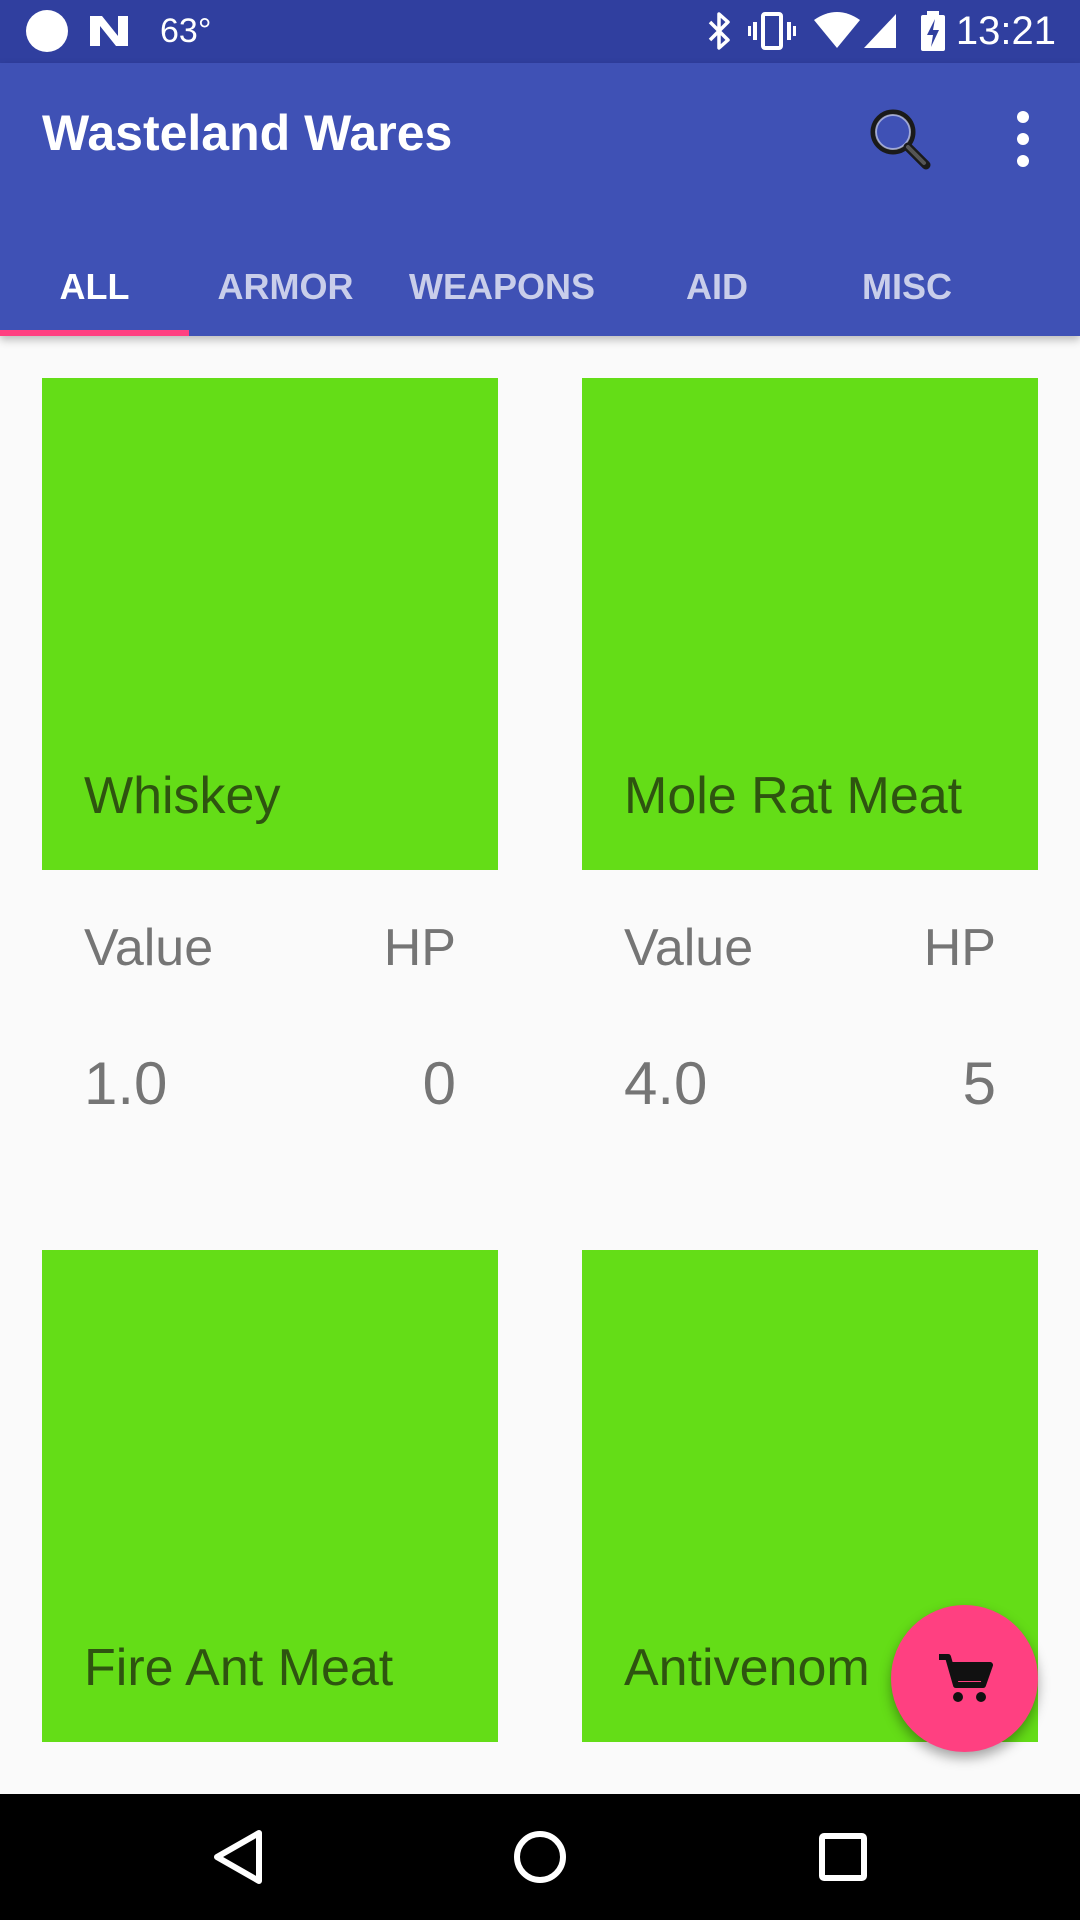  Describe the element at coordinates (239, 1668) in the screenshot. I see `item-name: Fire Ant Meat` at that location.